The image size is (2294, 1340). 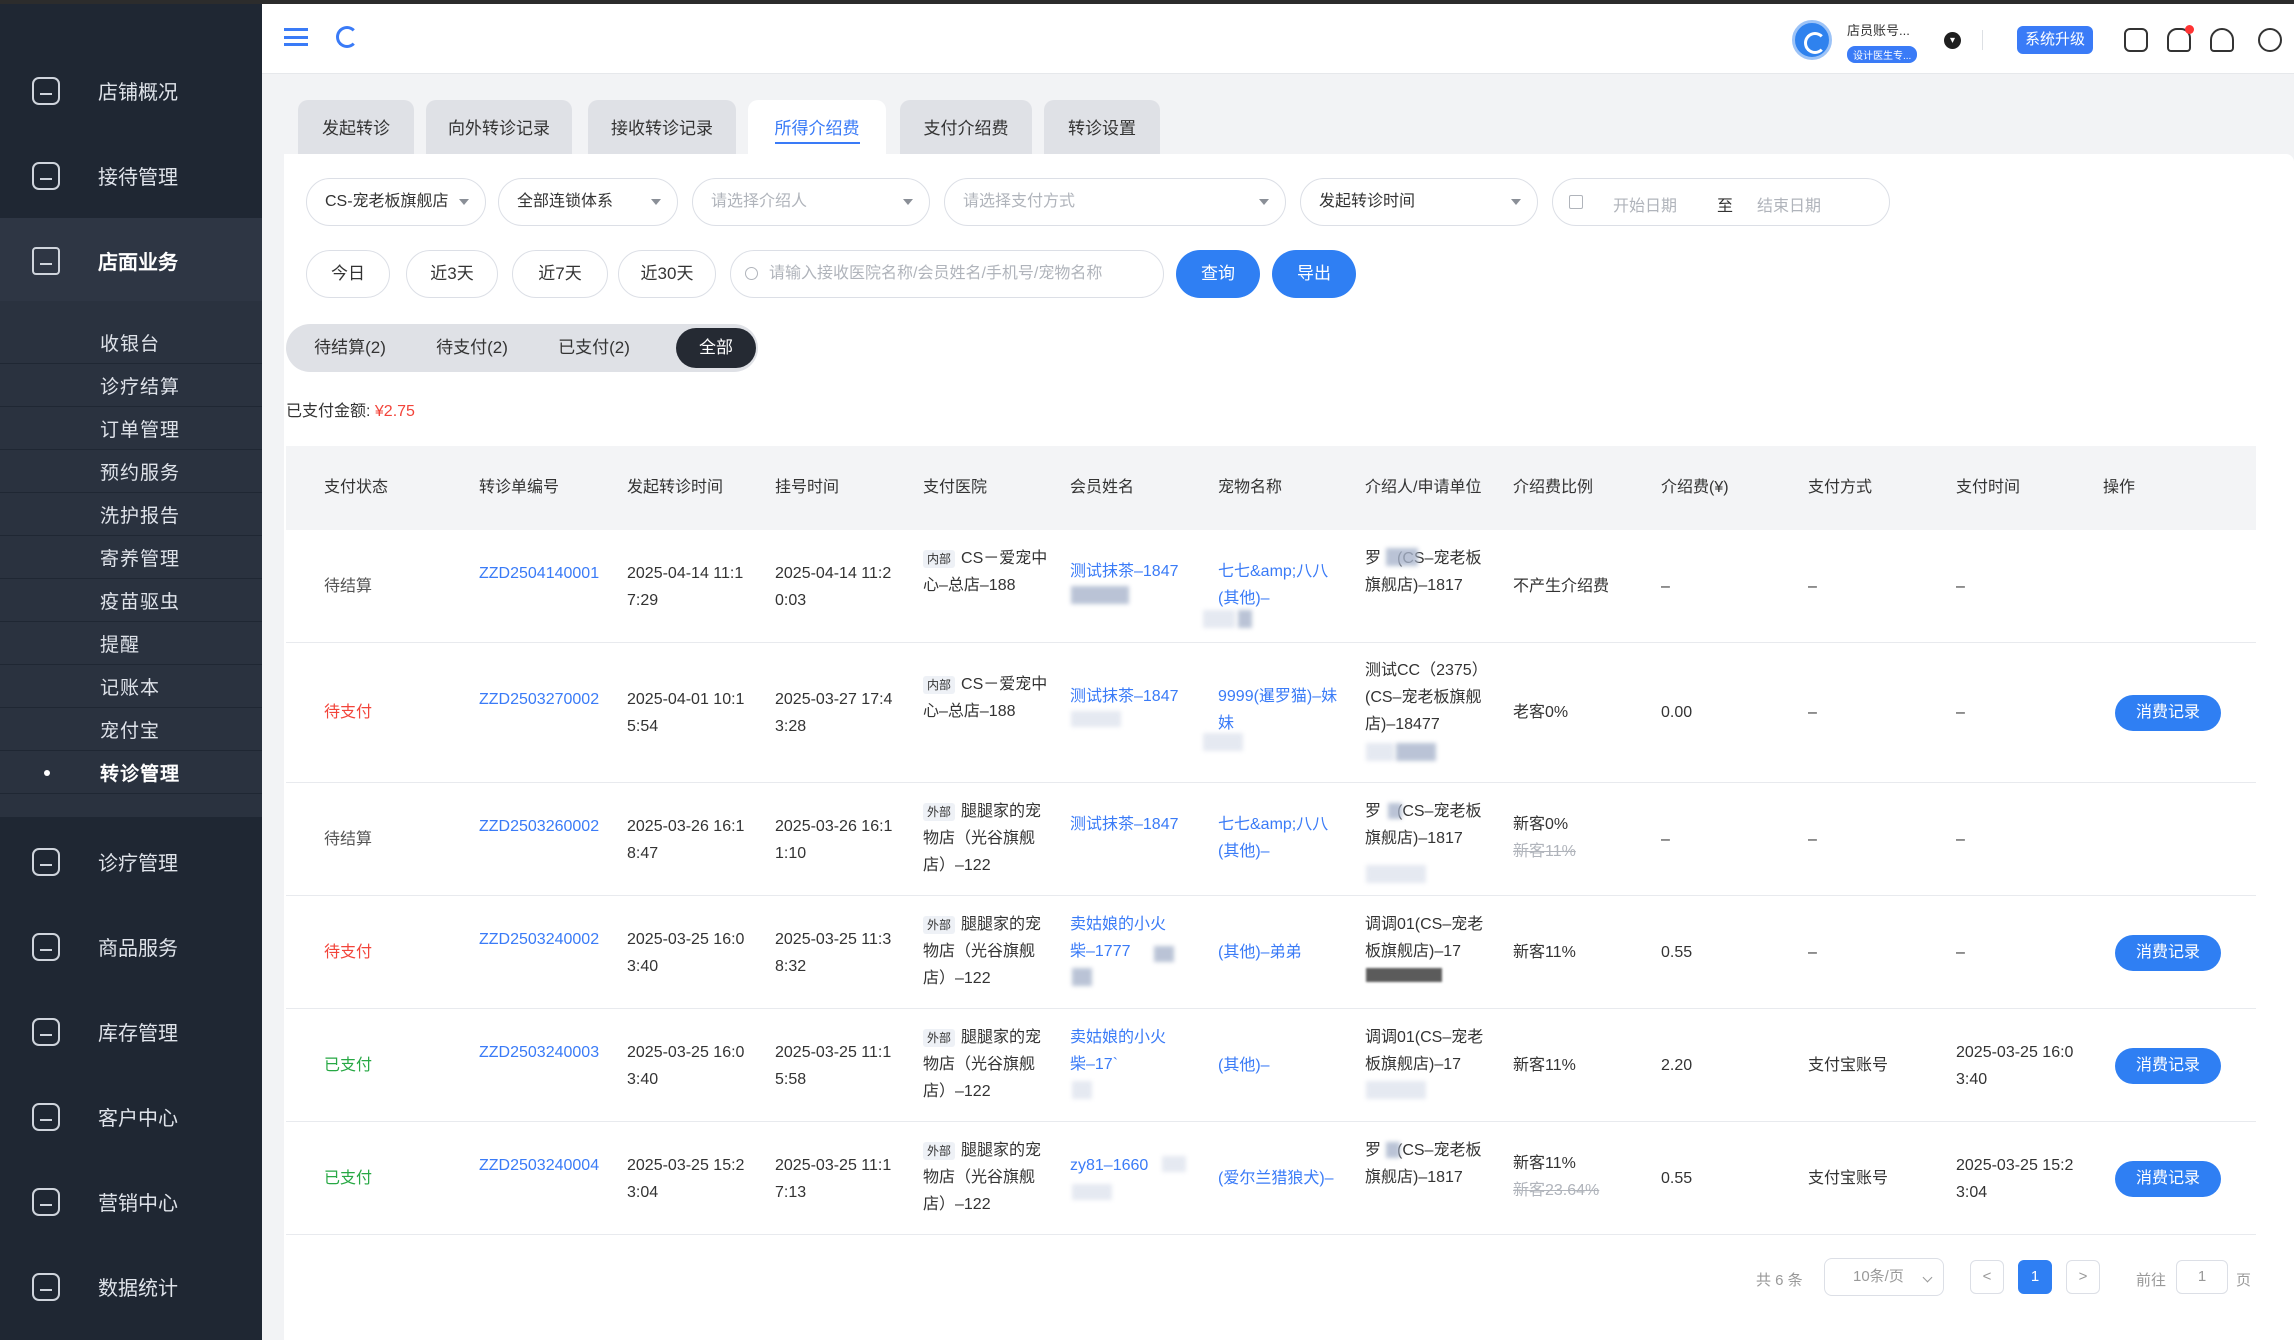 What do you see at coordinates (131, 1031) in the screenshot?
I see `sidebar-item-inventory: 库存管理` at bounding box center [131, 1031].